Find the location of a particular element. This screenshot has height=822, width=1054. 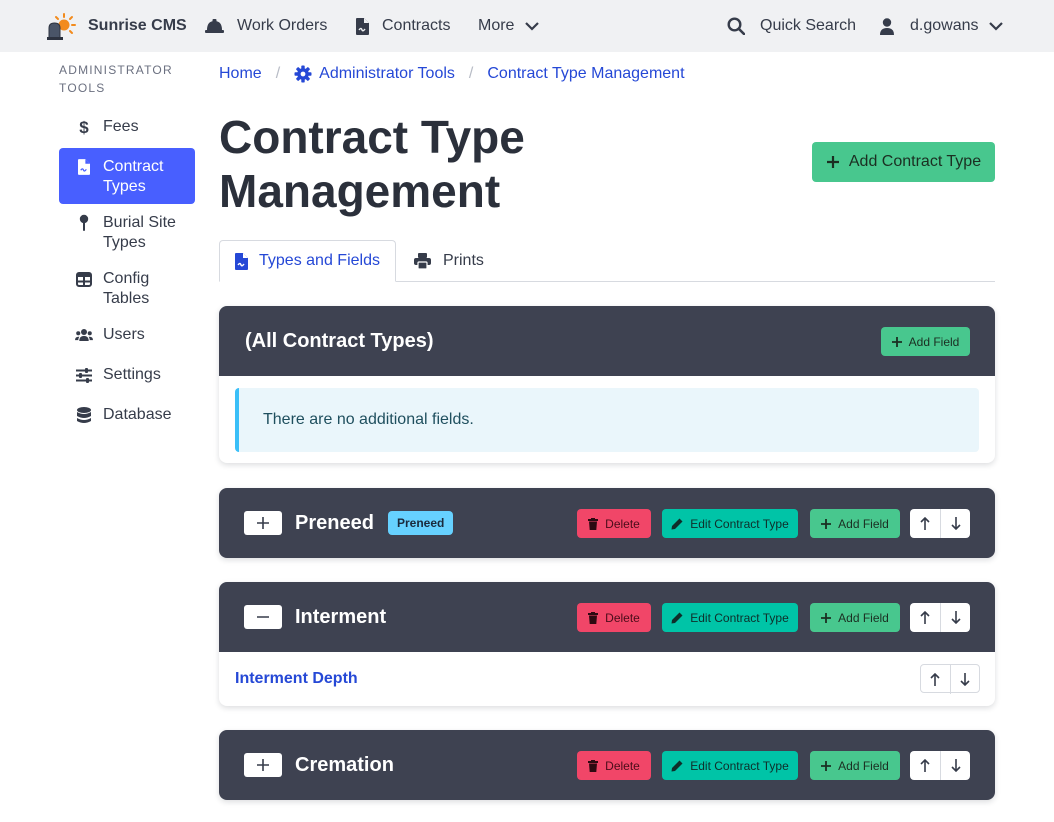

collapse-toggle-button is located at coordinates (263, 617).